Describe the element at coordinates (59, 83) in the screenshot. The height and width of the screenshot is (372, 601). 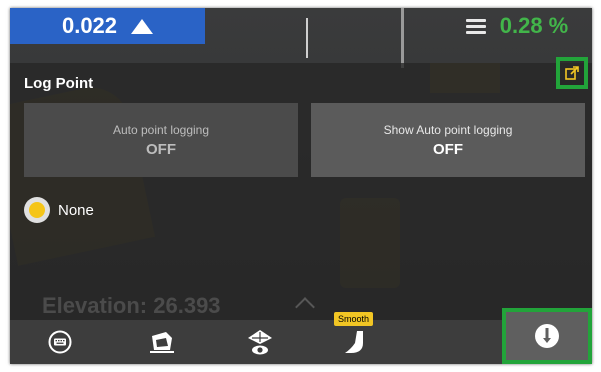
I see `panel-title: Log Point` at that location.